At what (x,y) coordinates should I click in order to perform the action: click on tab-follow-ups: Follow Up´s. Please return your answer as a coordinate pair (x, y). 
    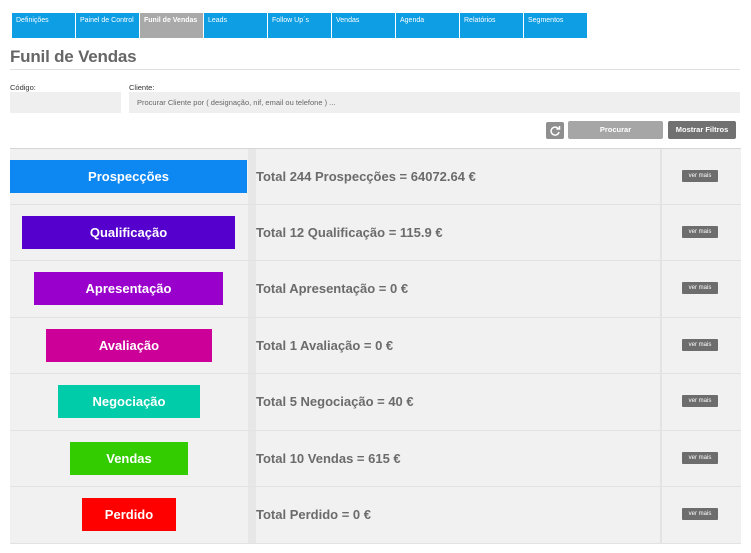
    Looking at the image, I should click on (299, 25).